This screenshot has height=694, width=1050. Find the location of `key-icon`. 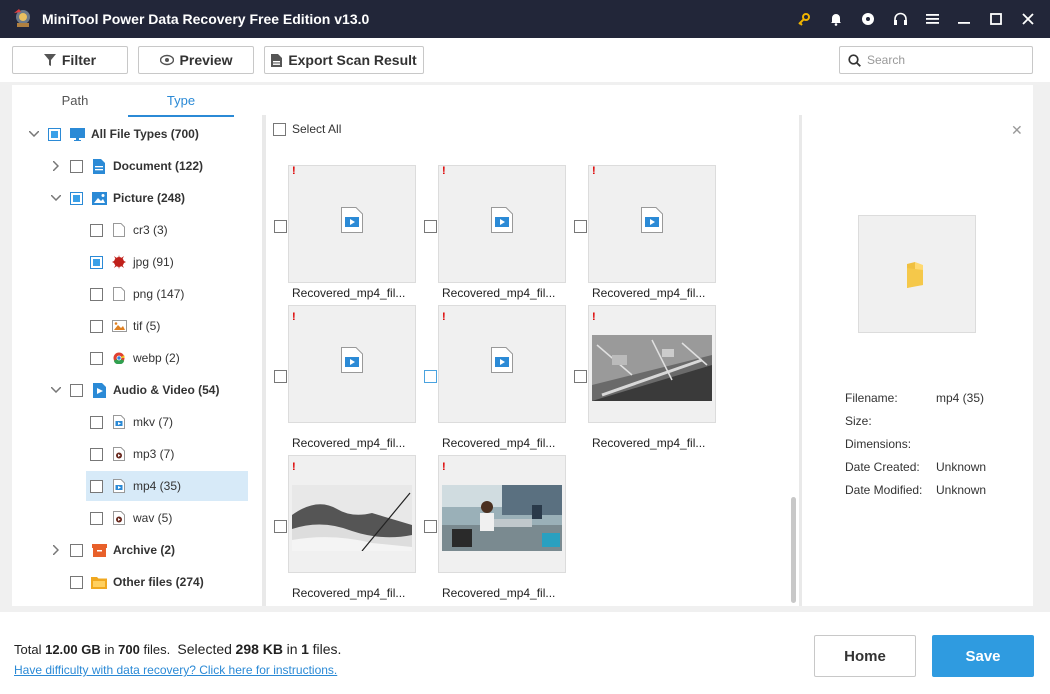

key-icon is located at coordinates (804, 19).